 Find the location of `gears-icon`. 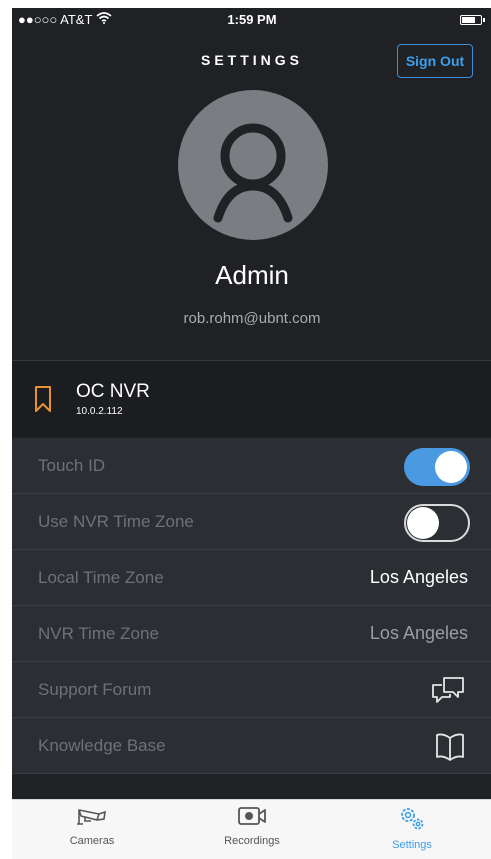

gears-icon is located at coordinates (412, 822).